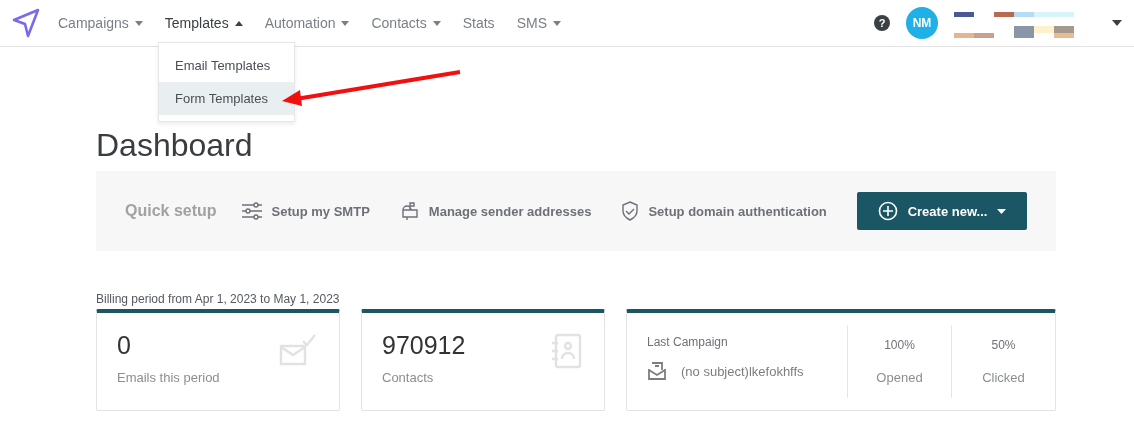 The image size is (1134, 430). Describe the element at coordinates (406, 23) in the screenshot. I see `nav-link: Contacts` at that location.